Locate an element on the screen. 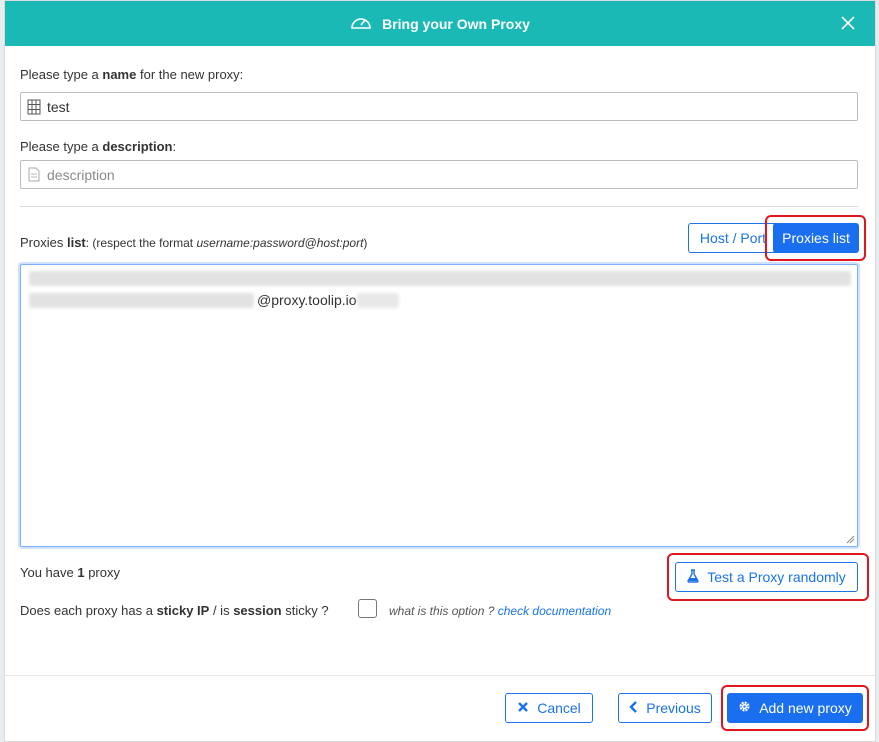 The height and width of the screenshot is (742, 879). cancel-button: Cancel is located at coordinates (549, 708).